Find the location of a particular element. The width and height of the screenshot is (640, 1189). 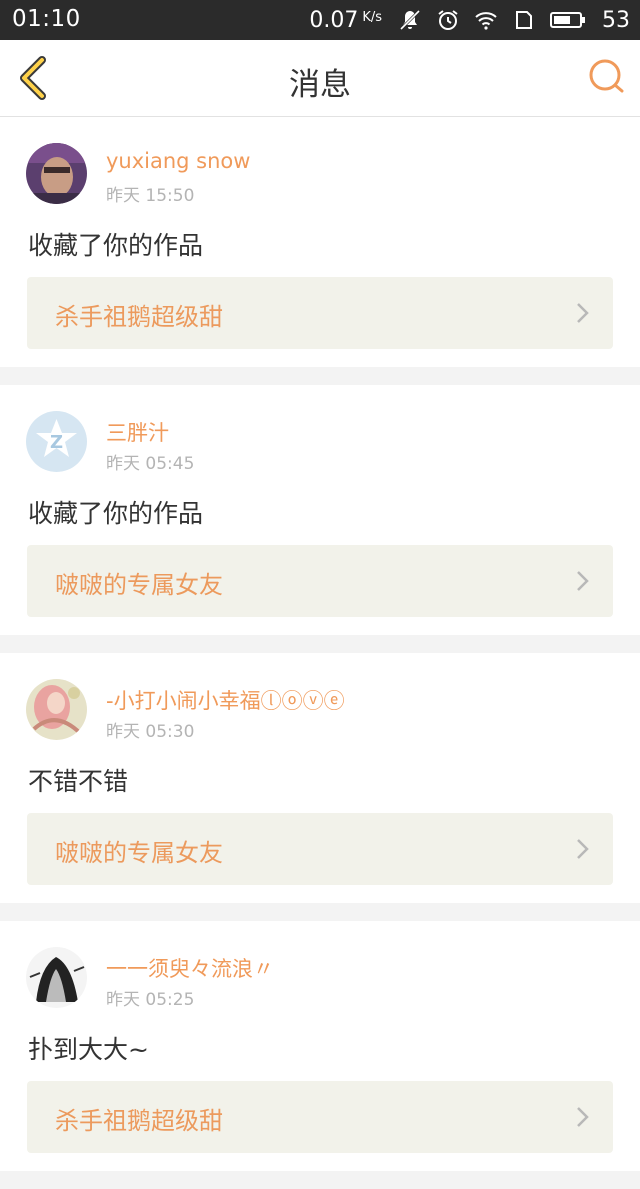

username: yuxiang snow is located at coordinates (178, 161).